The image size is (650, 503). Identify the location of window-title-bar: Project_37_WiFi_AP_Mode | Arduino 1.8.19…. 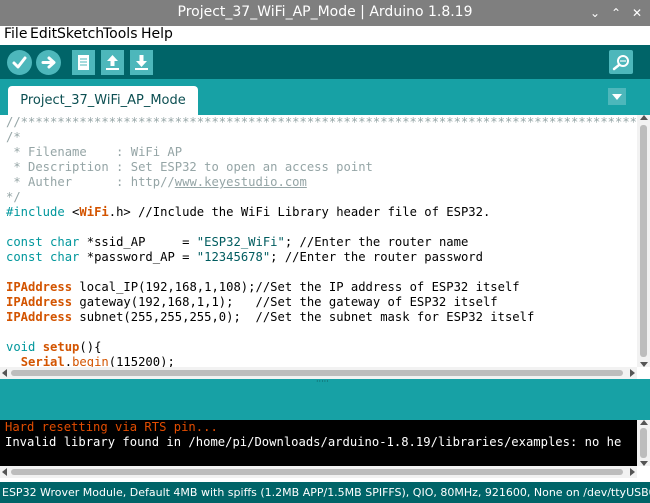
(325, 13).